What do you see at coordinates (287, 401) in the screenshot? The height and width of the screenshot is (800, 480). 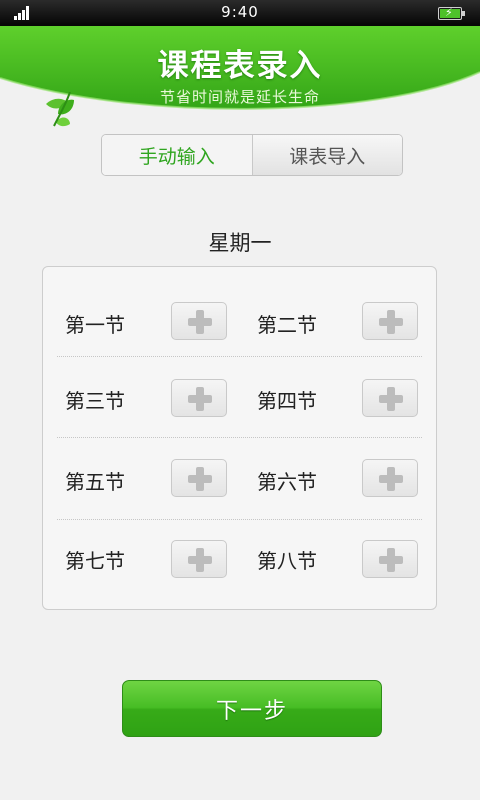 I see `slot-label-4: 第四节` at bounding box center [287, 401].